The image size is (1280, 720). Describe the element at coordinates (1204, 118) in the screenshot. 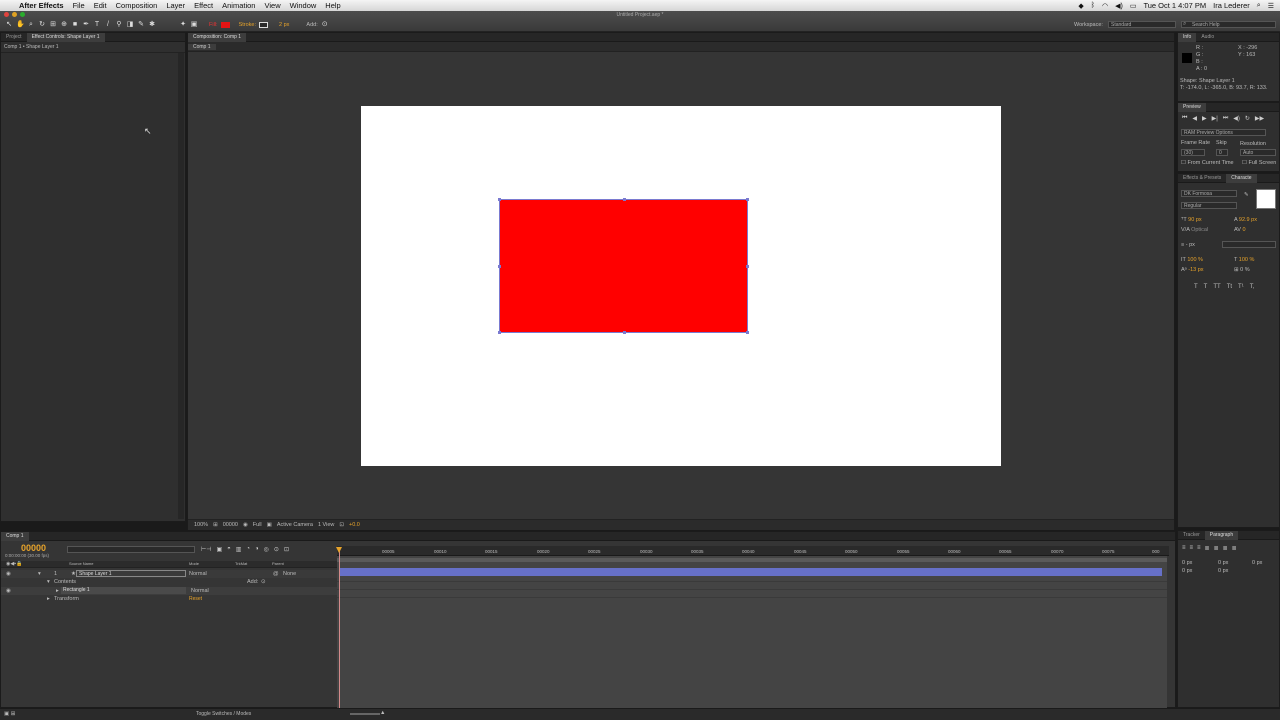

I see `play-icon: ▶` at that location.